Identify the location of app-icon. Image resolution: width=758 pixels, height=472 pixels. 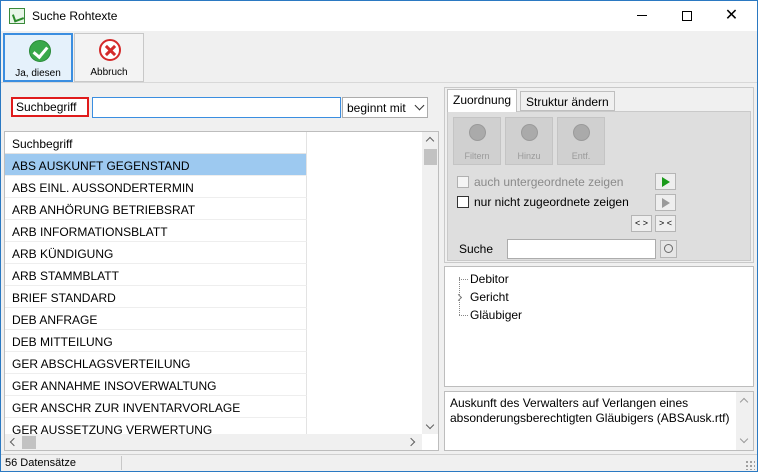
(17, 16).